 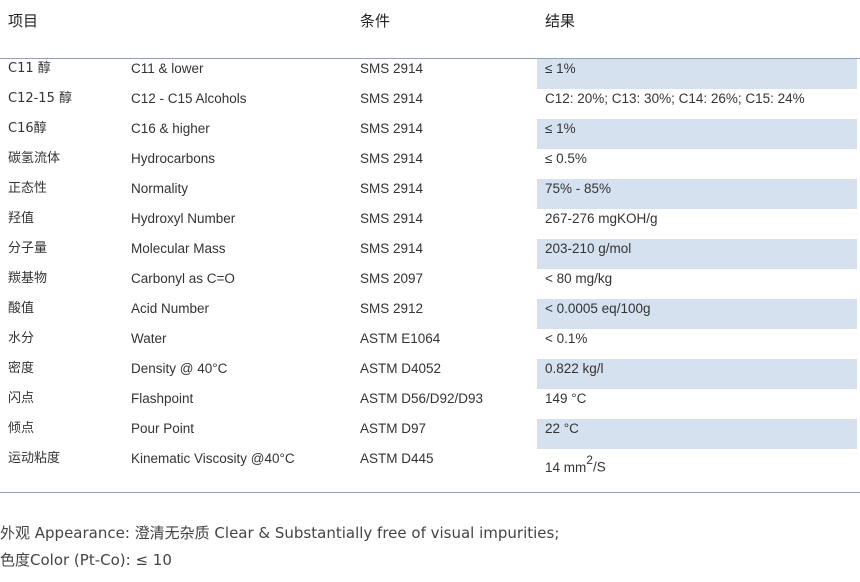 I want to click on item-name-zh: 羟值, so click(x=21, y=218).